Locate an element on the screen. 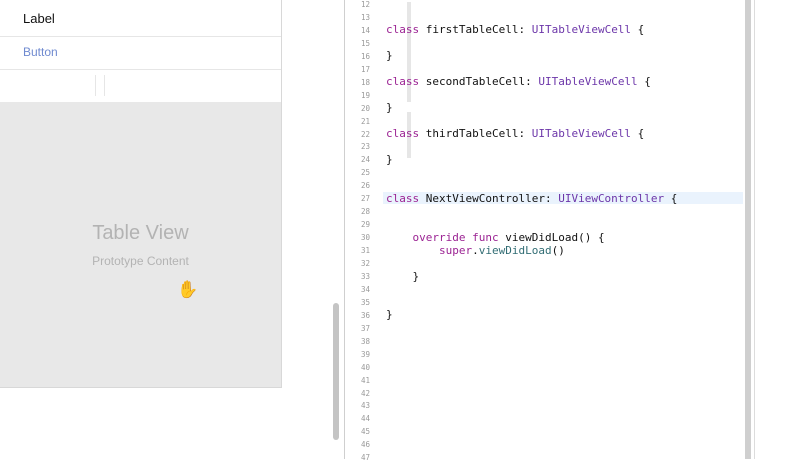  editor-vertical-scrollbar is located at coordinates (748, 229).